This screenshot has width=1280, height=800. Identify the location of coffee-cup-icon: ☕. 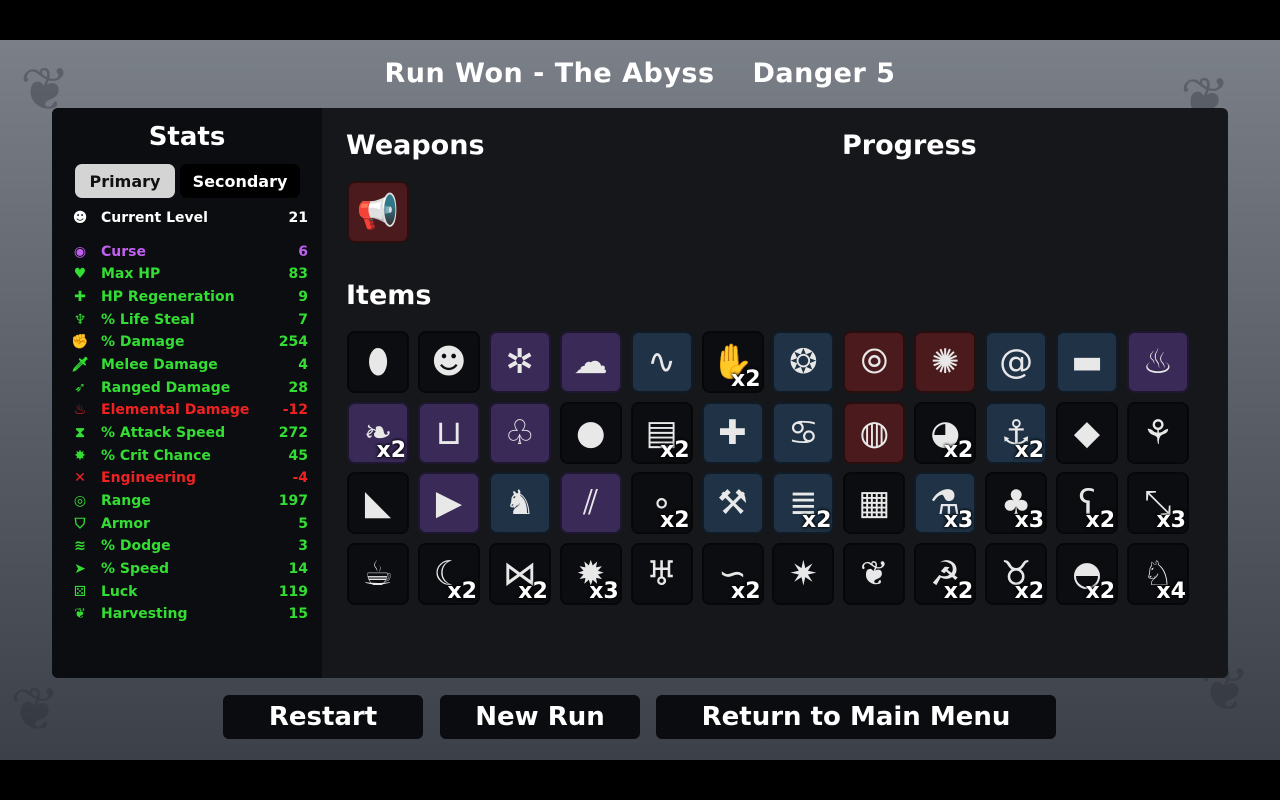
(378, 573).